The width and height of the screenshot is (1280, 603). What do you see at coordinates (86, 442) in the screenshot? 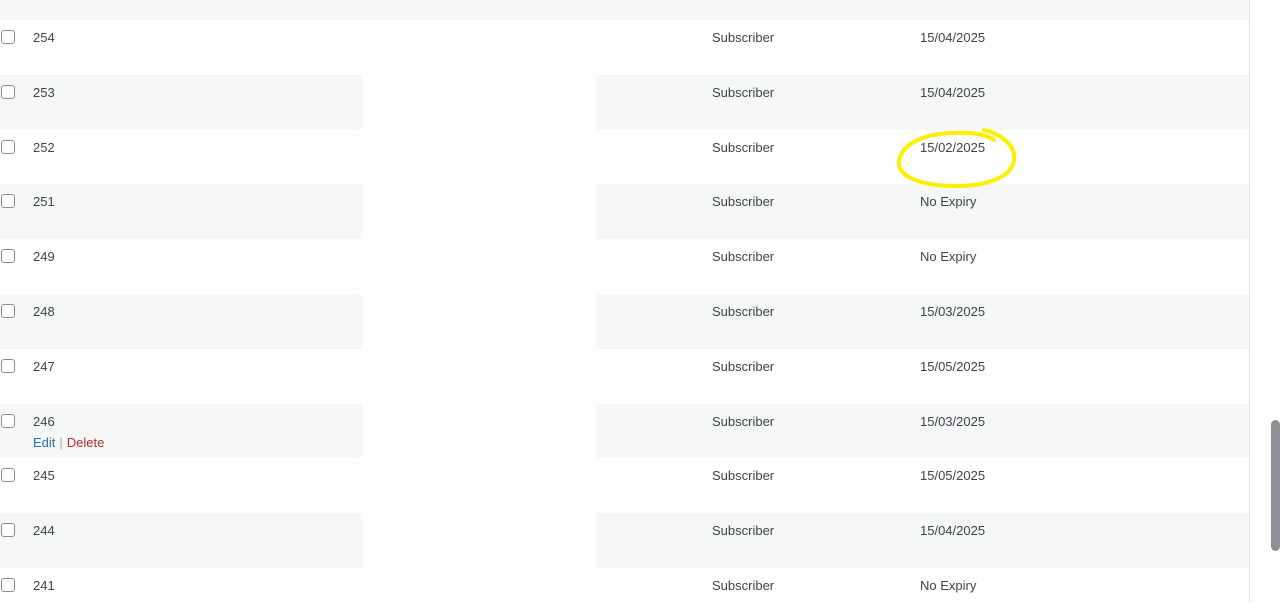
I see `delete-link: Delete` at bounding box center [86, 442].